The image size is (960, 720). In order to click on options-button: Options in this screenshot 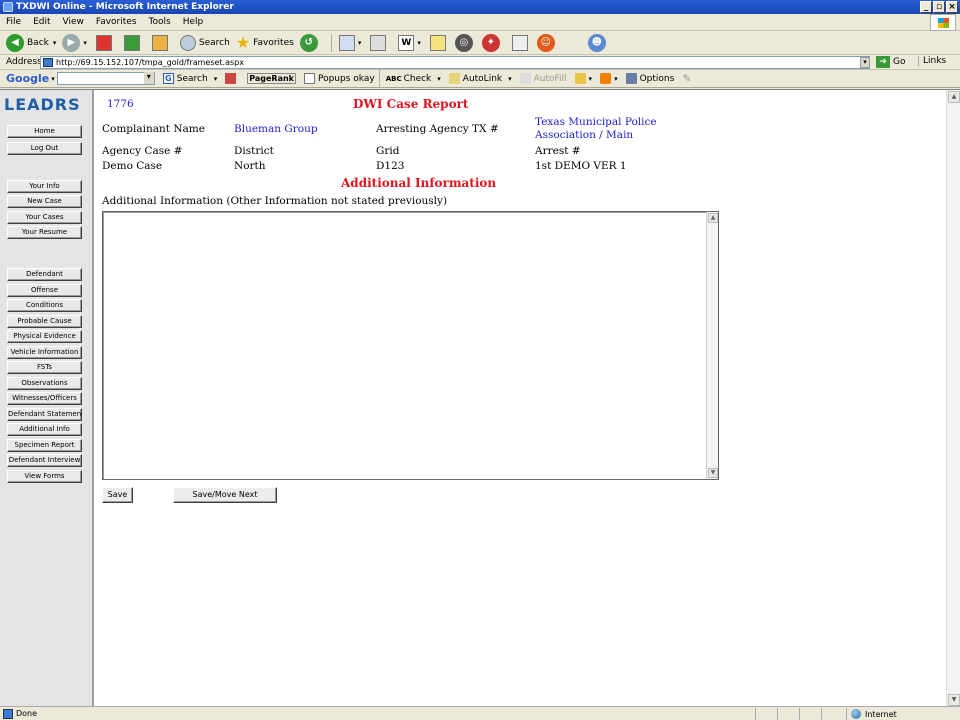, I will do `click(649, 78)`.